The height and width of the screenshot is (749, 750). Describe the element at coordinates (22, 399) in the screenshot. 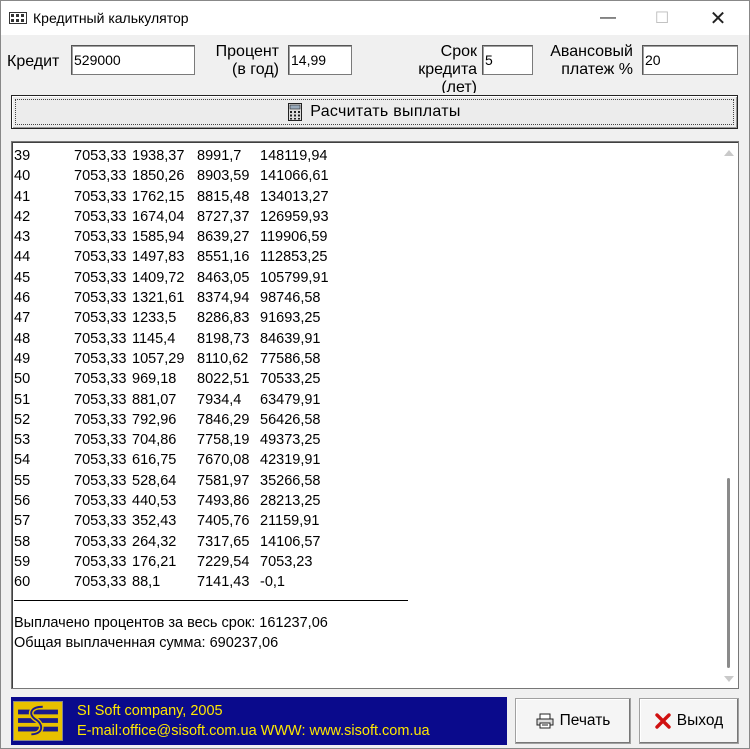

I see `table-cell: 51` at that location.